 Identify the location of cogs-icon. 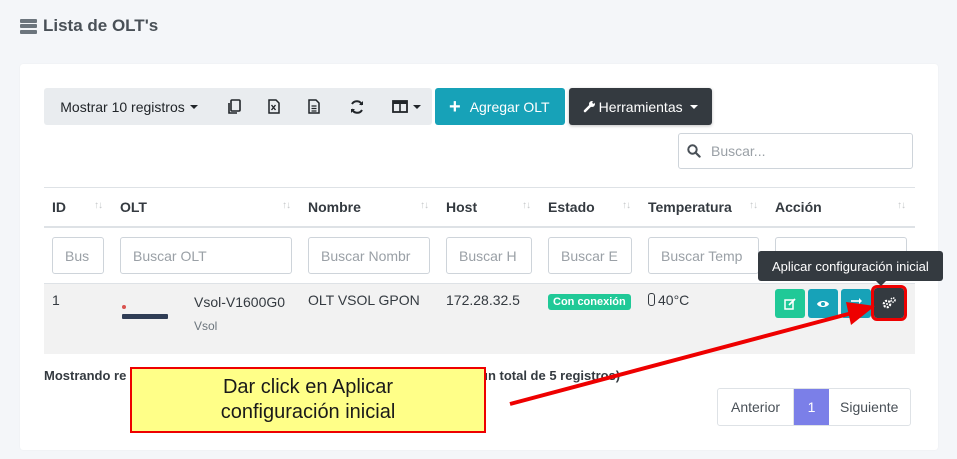
(889, 303).